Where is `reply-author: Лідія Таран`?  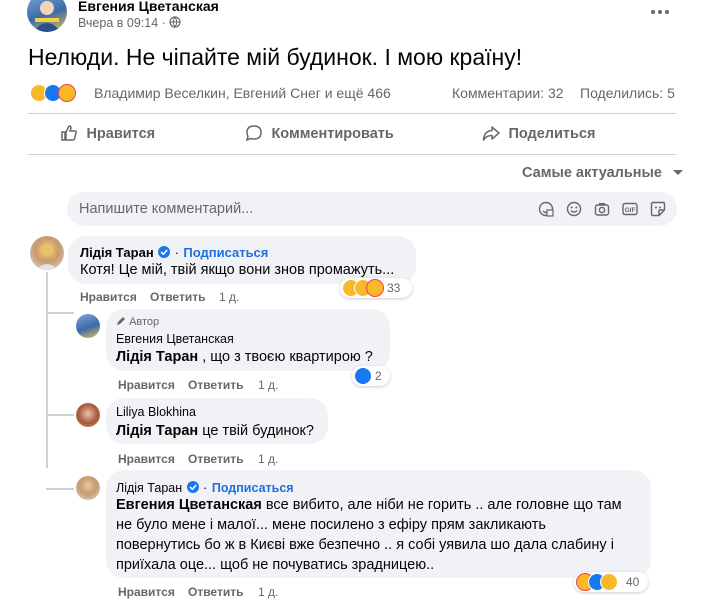 reply-author: Лідія Таран is located at coordinates (149, 488).